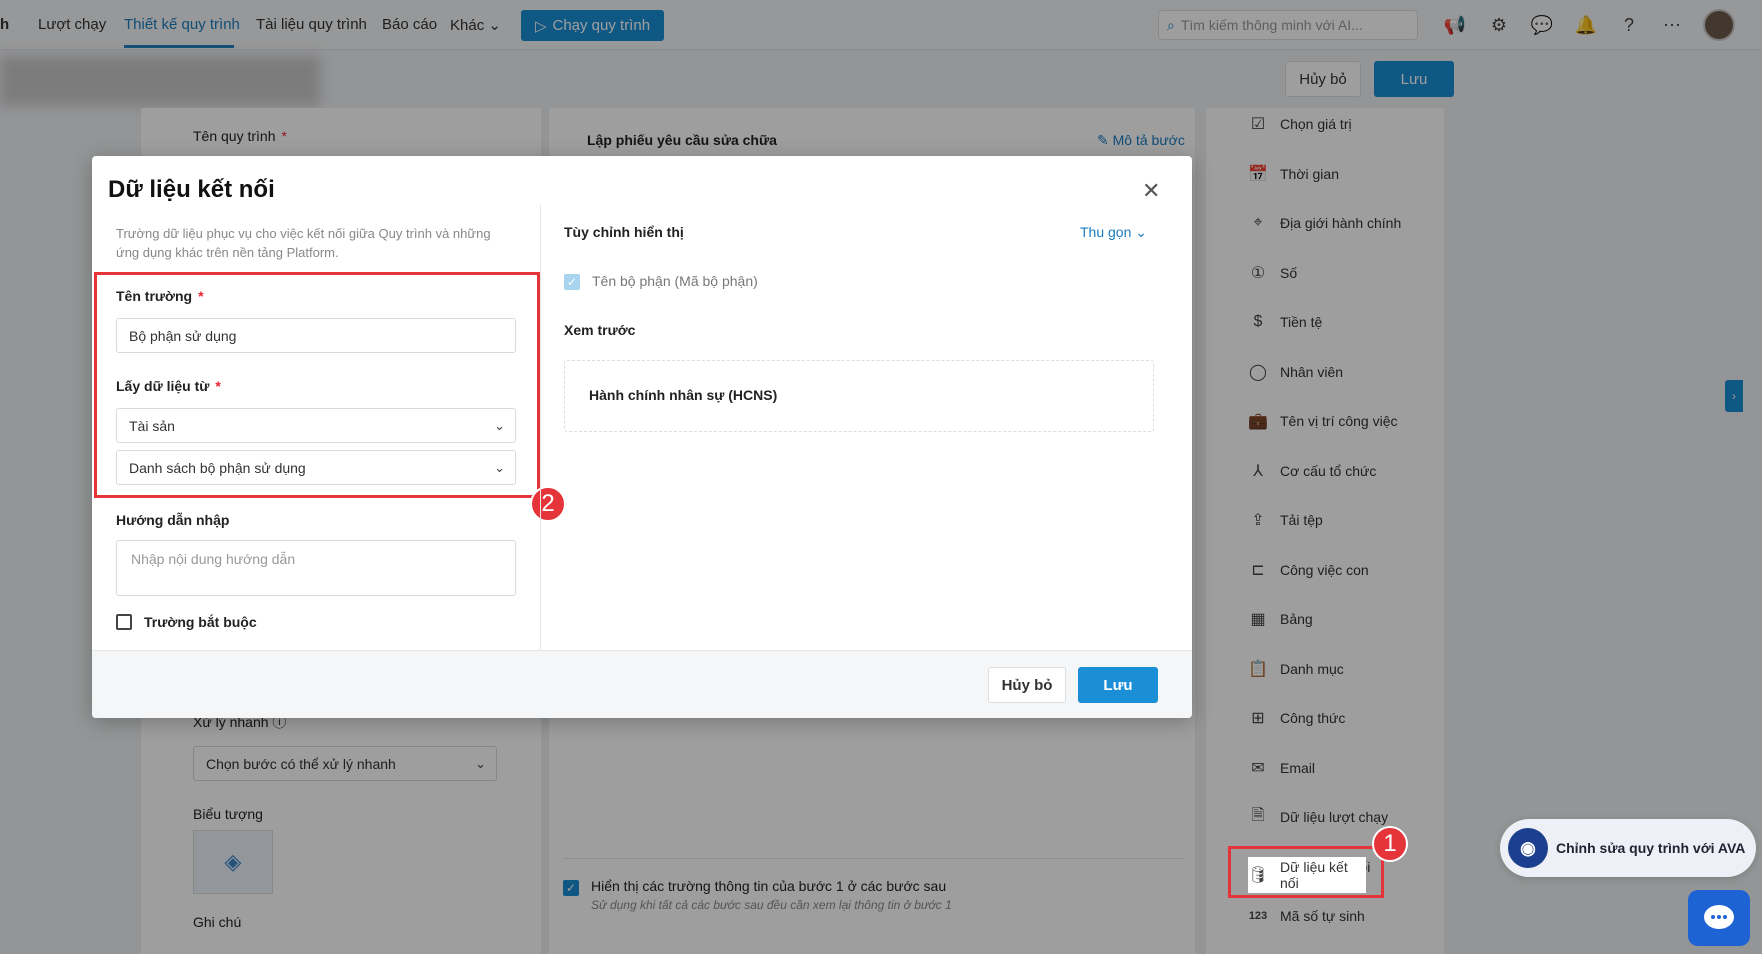 This screenshot has width=1762, height=954. What do you see at coordinates (173, 520) in the screenshot?
I see `guide-label: Hướng dẫn nhập` at bounding box center [173, 520].